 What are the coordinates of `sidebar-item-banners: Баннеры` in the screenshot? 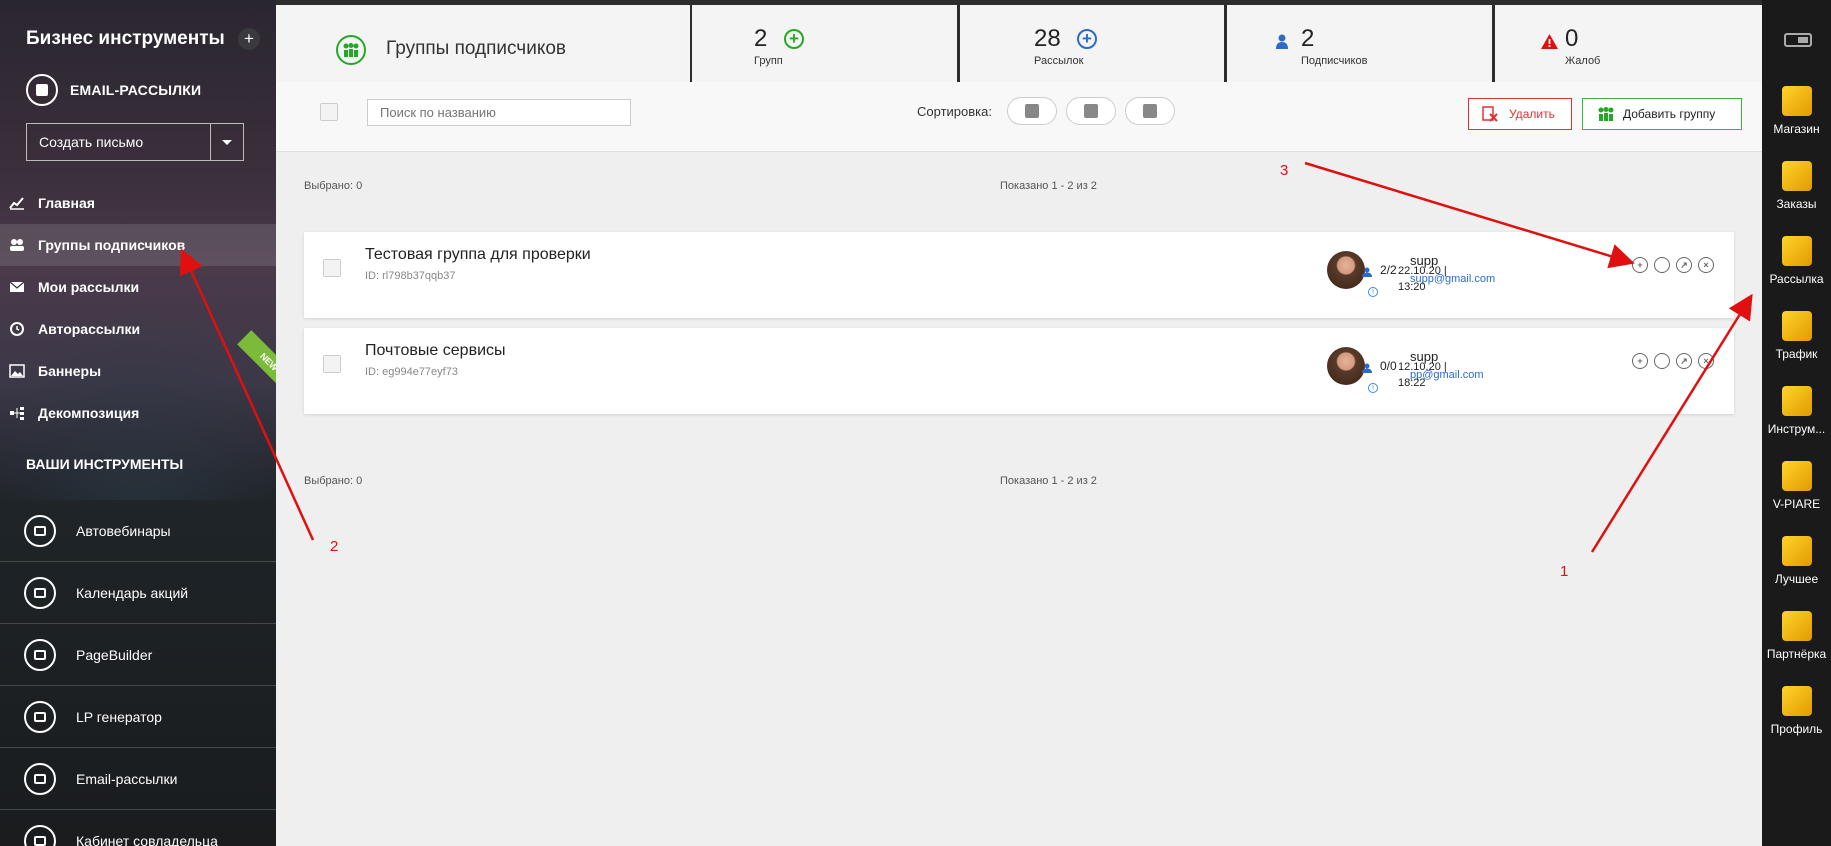 It's located at (138, 371).